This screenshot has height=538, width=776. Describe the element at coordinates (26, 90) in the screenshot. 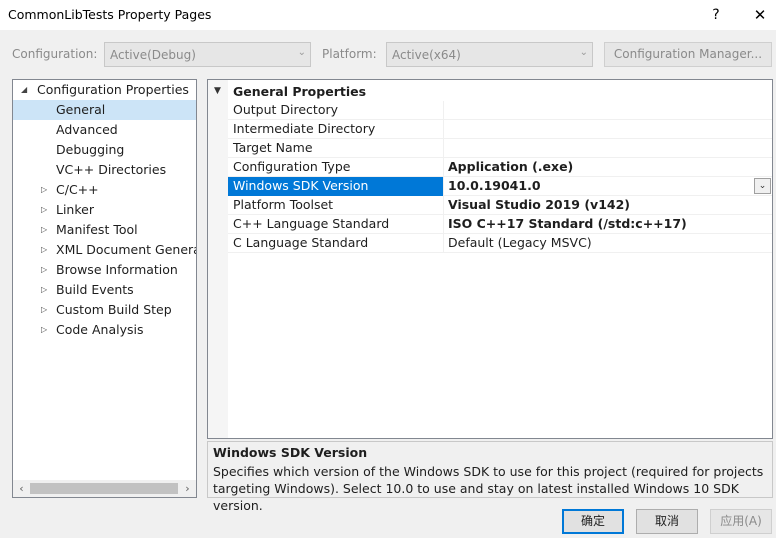

I see `expanded-arrow-icon: ◢` at that location.